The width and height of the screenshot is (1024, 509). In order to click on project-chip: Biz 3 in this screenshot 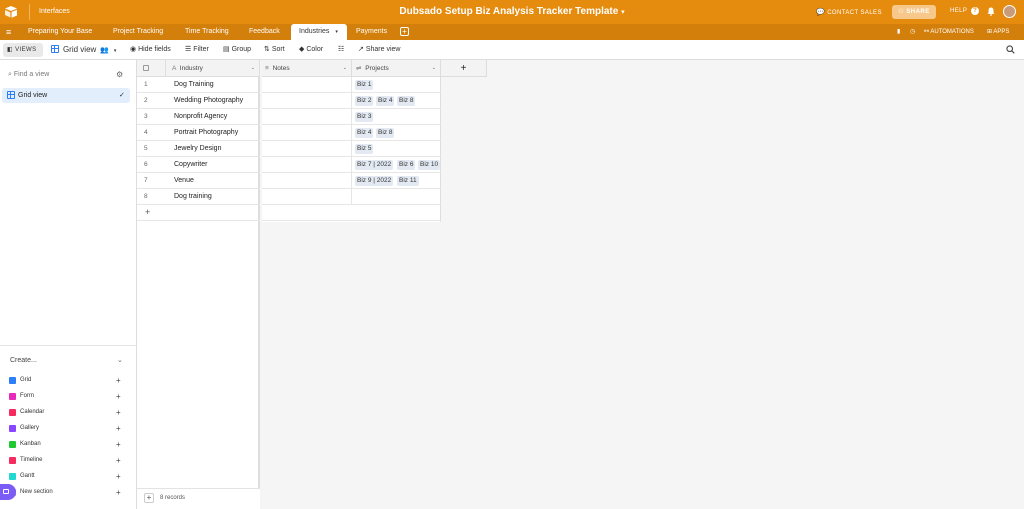, I will do `click(364, 117)`.